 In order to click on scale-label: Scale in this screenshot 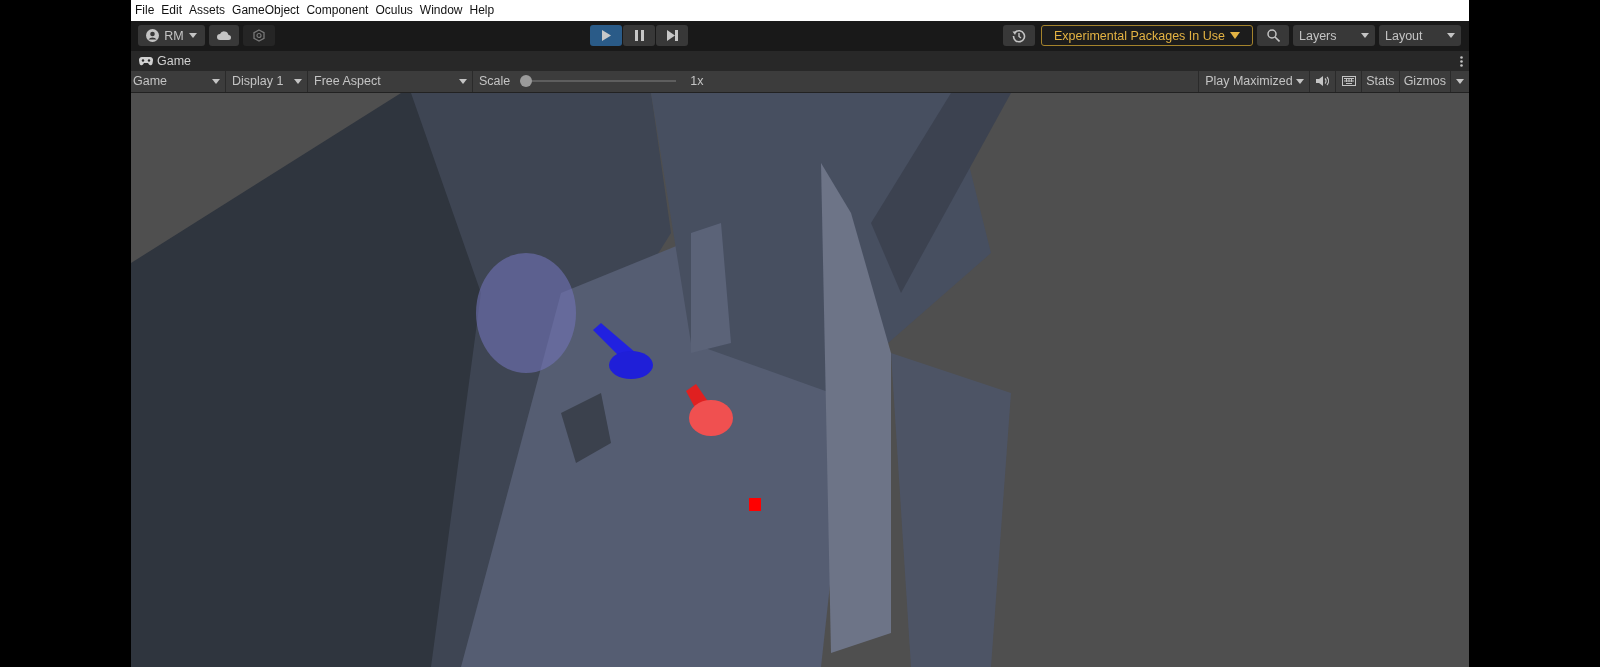, I will do `click(495, 81)`.